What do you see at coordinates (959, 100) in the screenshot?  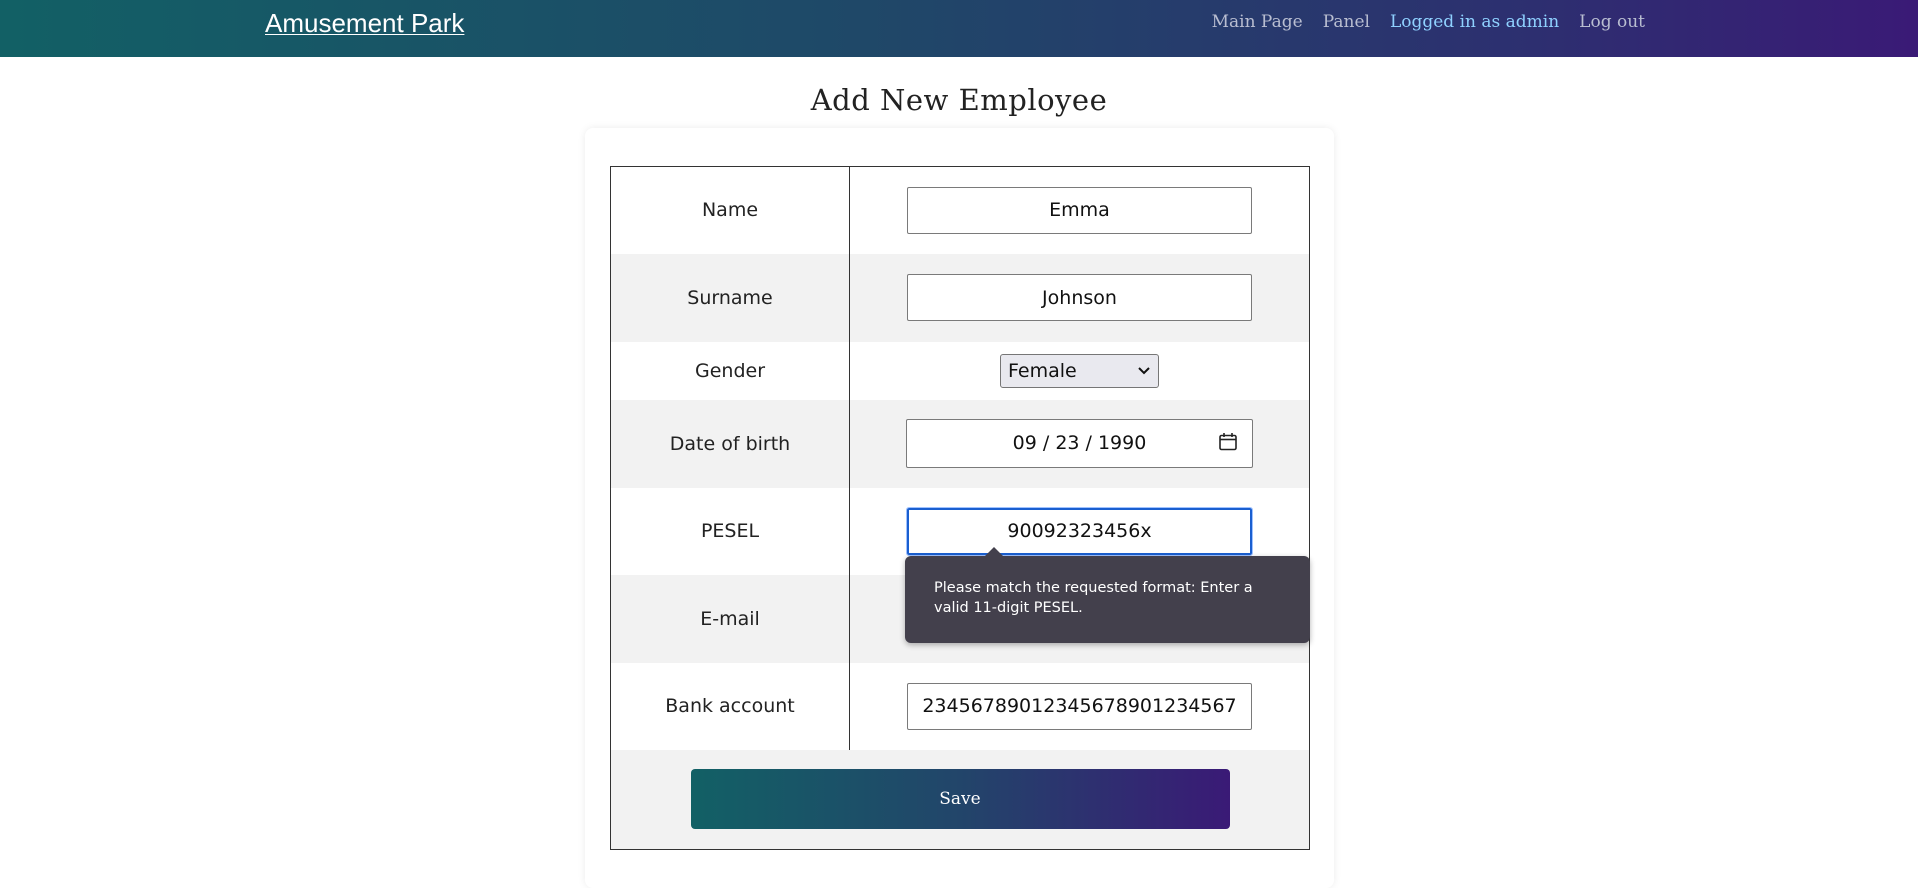 I see `page-title: Add New Employee` at bounding box center [959, 100].